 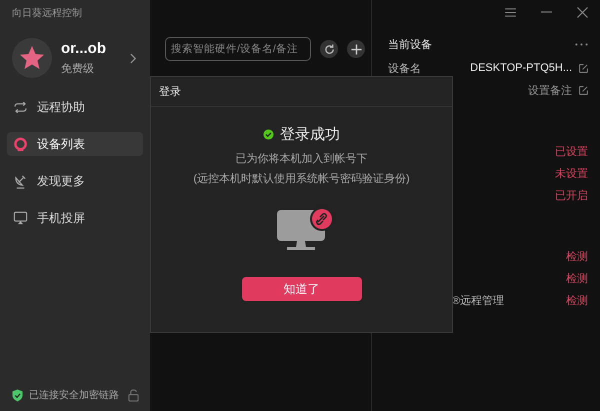 What do you see at coordinates (133, 395) in the screenshot?
I see `unlocked-lock-icon` at bounding box center [133, 395].